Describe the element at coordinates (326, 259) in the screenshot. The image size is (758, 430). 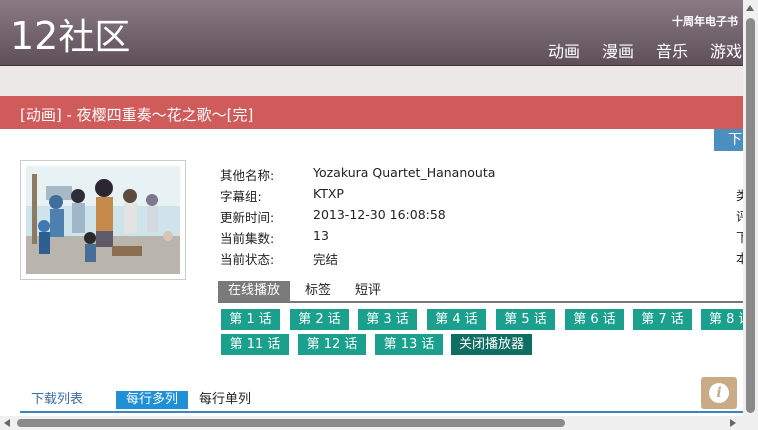
I see `info-value: 完结` at that location.